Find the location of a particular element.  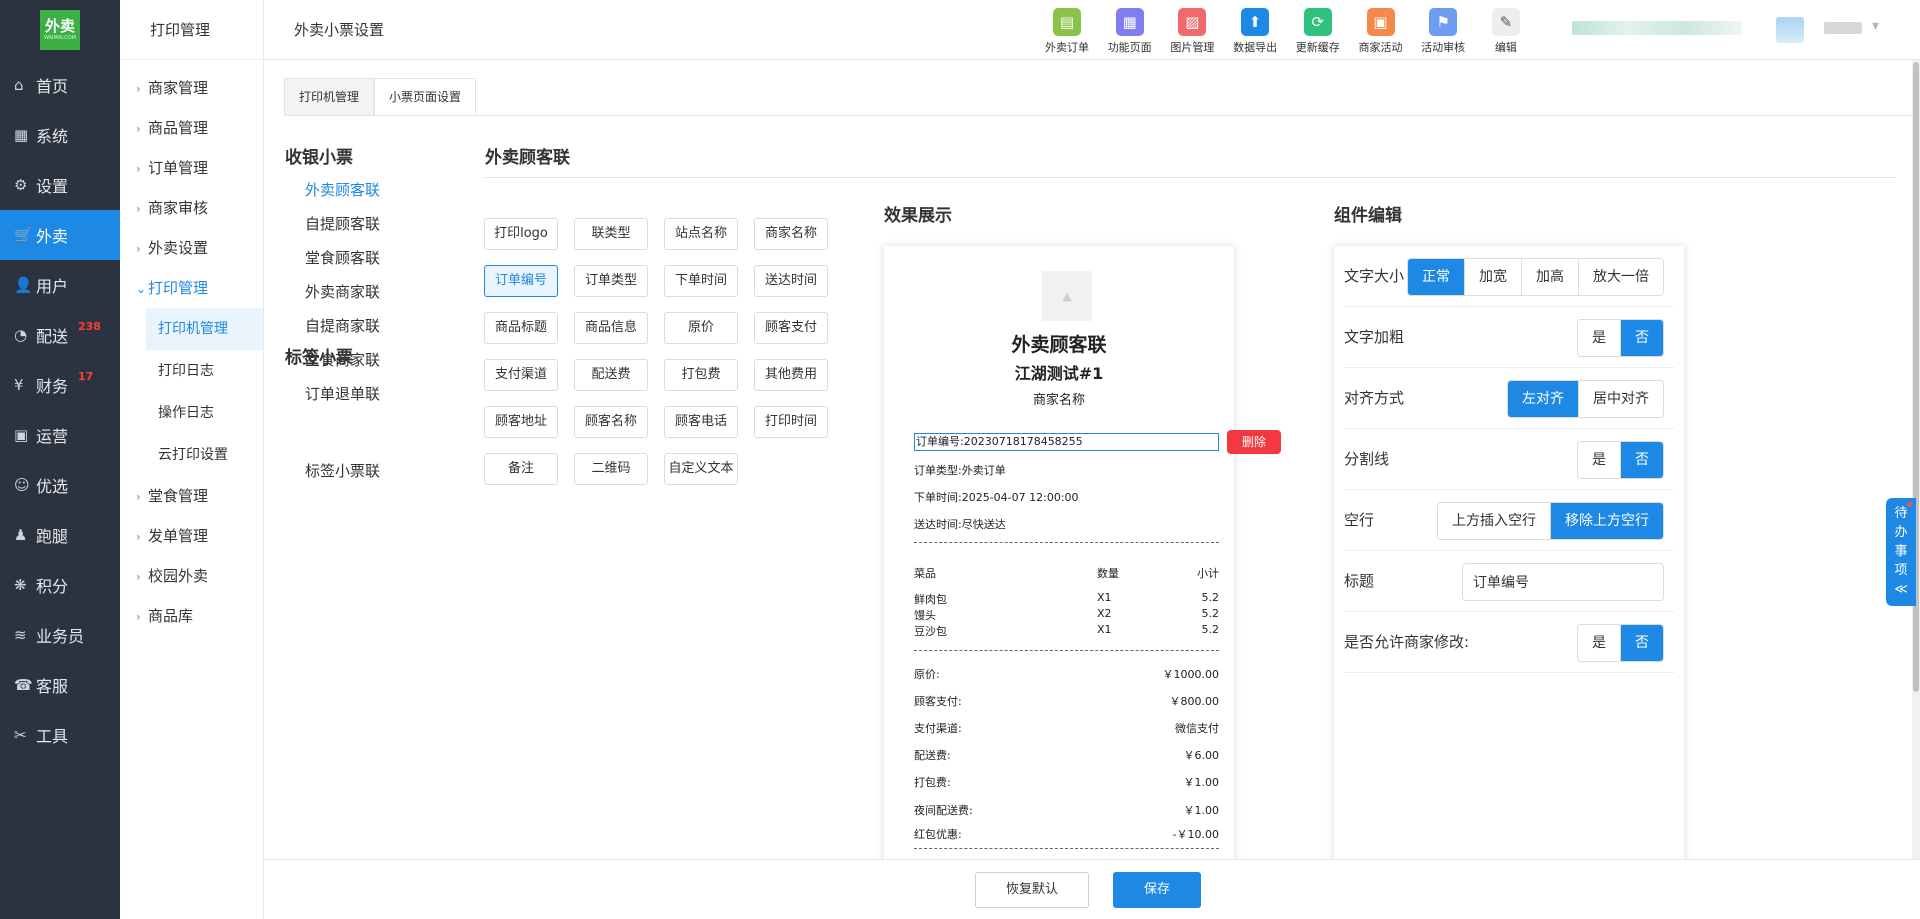

sidebar-item-8: ☺ 优选 is located at coordinates (60, 485).